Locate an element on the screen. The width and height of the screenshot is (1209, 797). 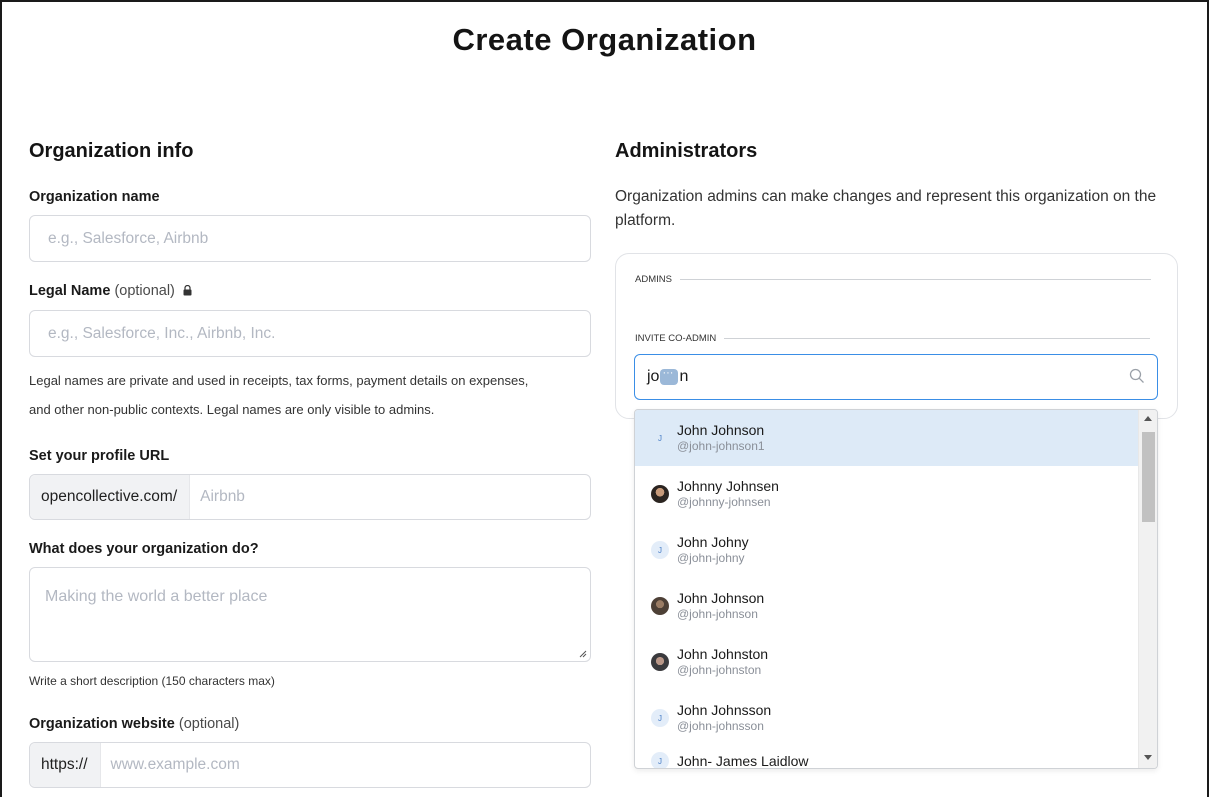
page-title: Create Organization is located at coordinates (604, 39).